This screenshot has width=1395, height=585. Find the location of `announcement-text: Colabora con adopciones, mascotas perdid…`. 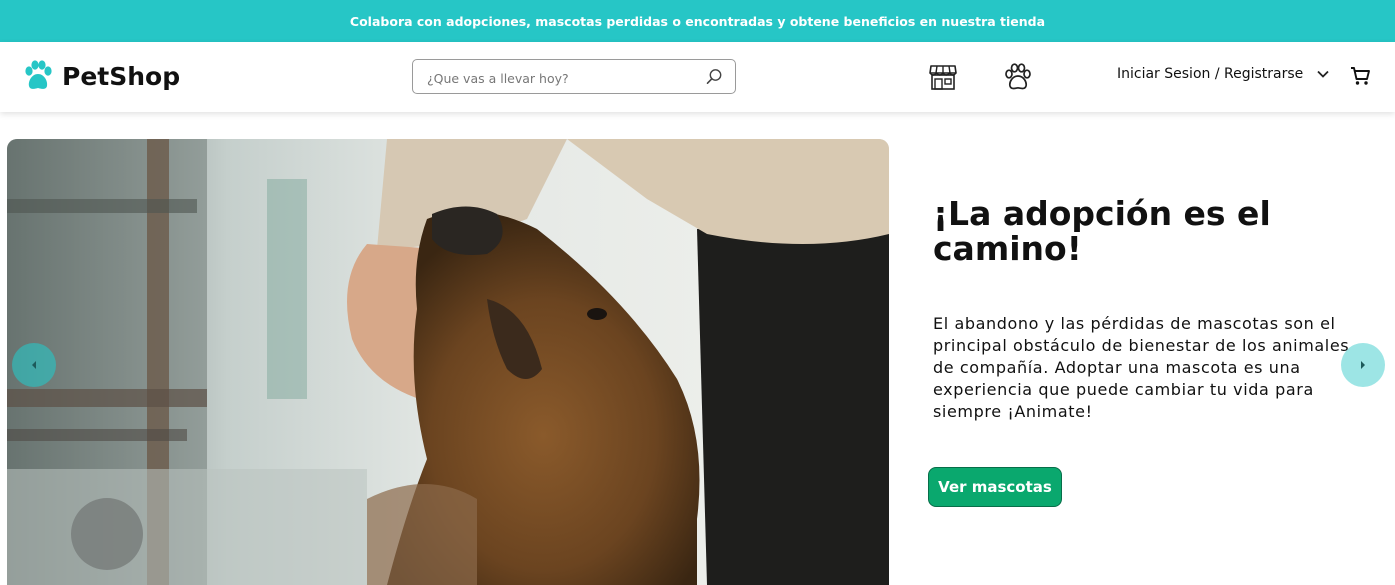

announcement-text: Colabora con adopciones, mascotas perdid… is located at coordinates (697, 21).